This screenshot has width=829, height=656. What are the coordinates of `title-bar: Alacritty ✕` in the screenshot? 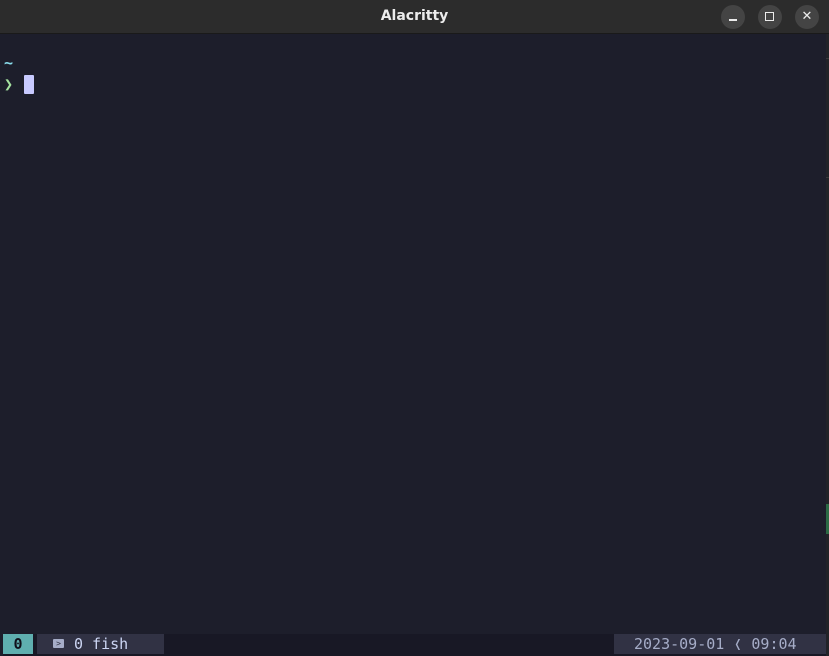 It's located at (414, 17).